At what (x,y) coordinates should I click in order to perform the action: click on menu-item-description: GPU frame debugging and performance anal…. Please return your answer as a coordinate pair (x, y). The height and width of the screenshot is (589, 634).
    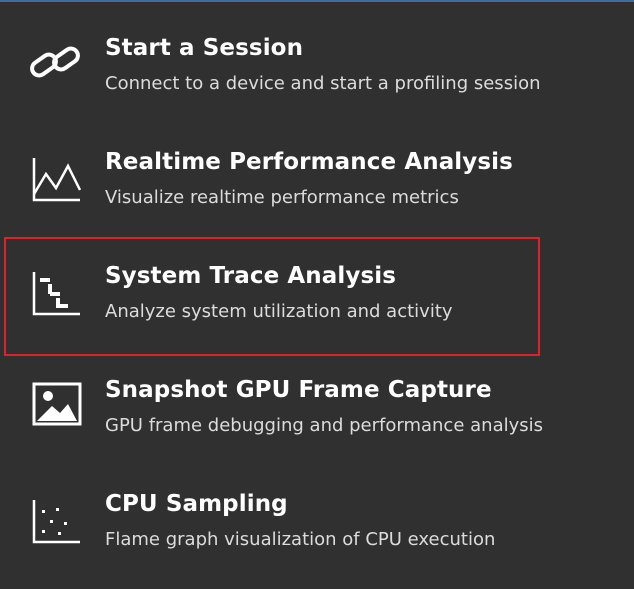
    Looking at the image, I should click on (324, 425).